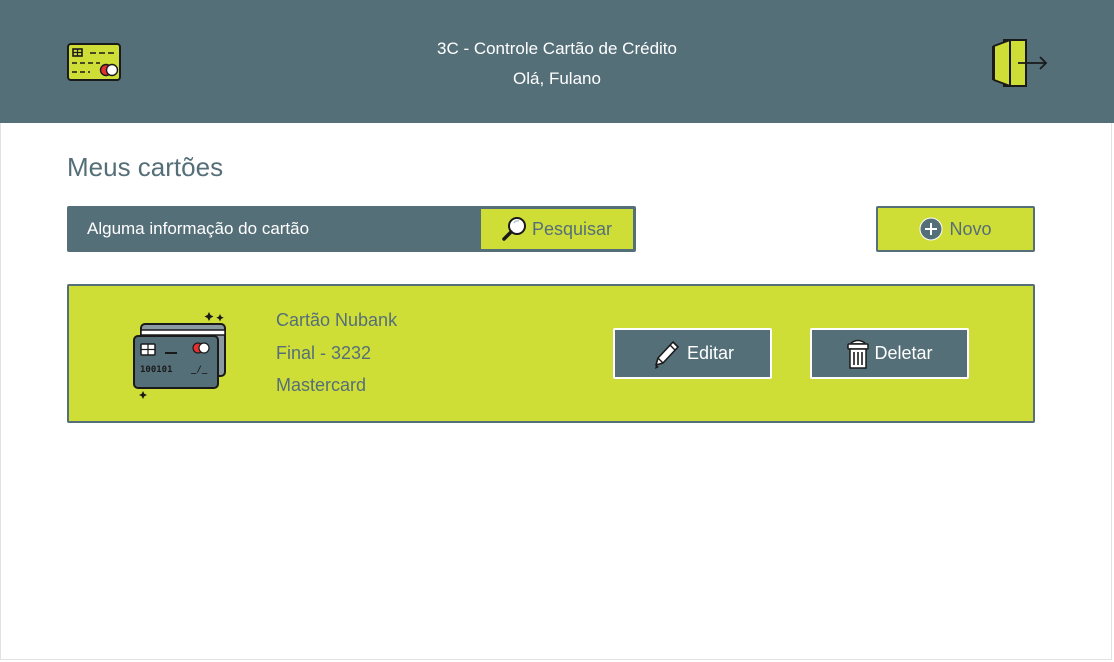  Describe the element at coordinates (931, 229) in the screenshot. I see `plus-circle-icon` at that location.